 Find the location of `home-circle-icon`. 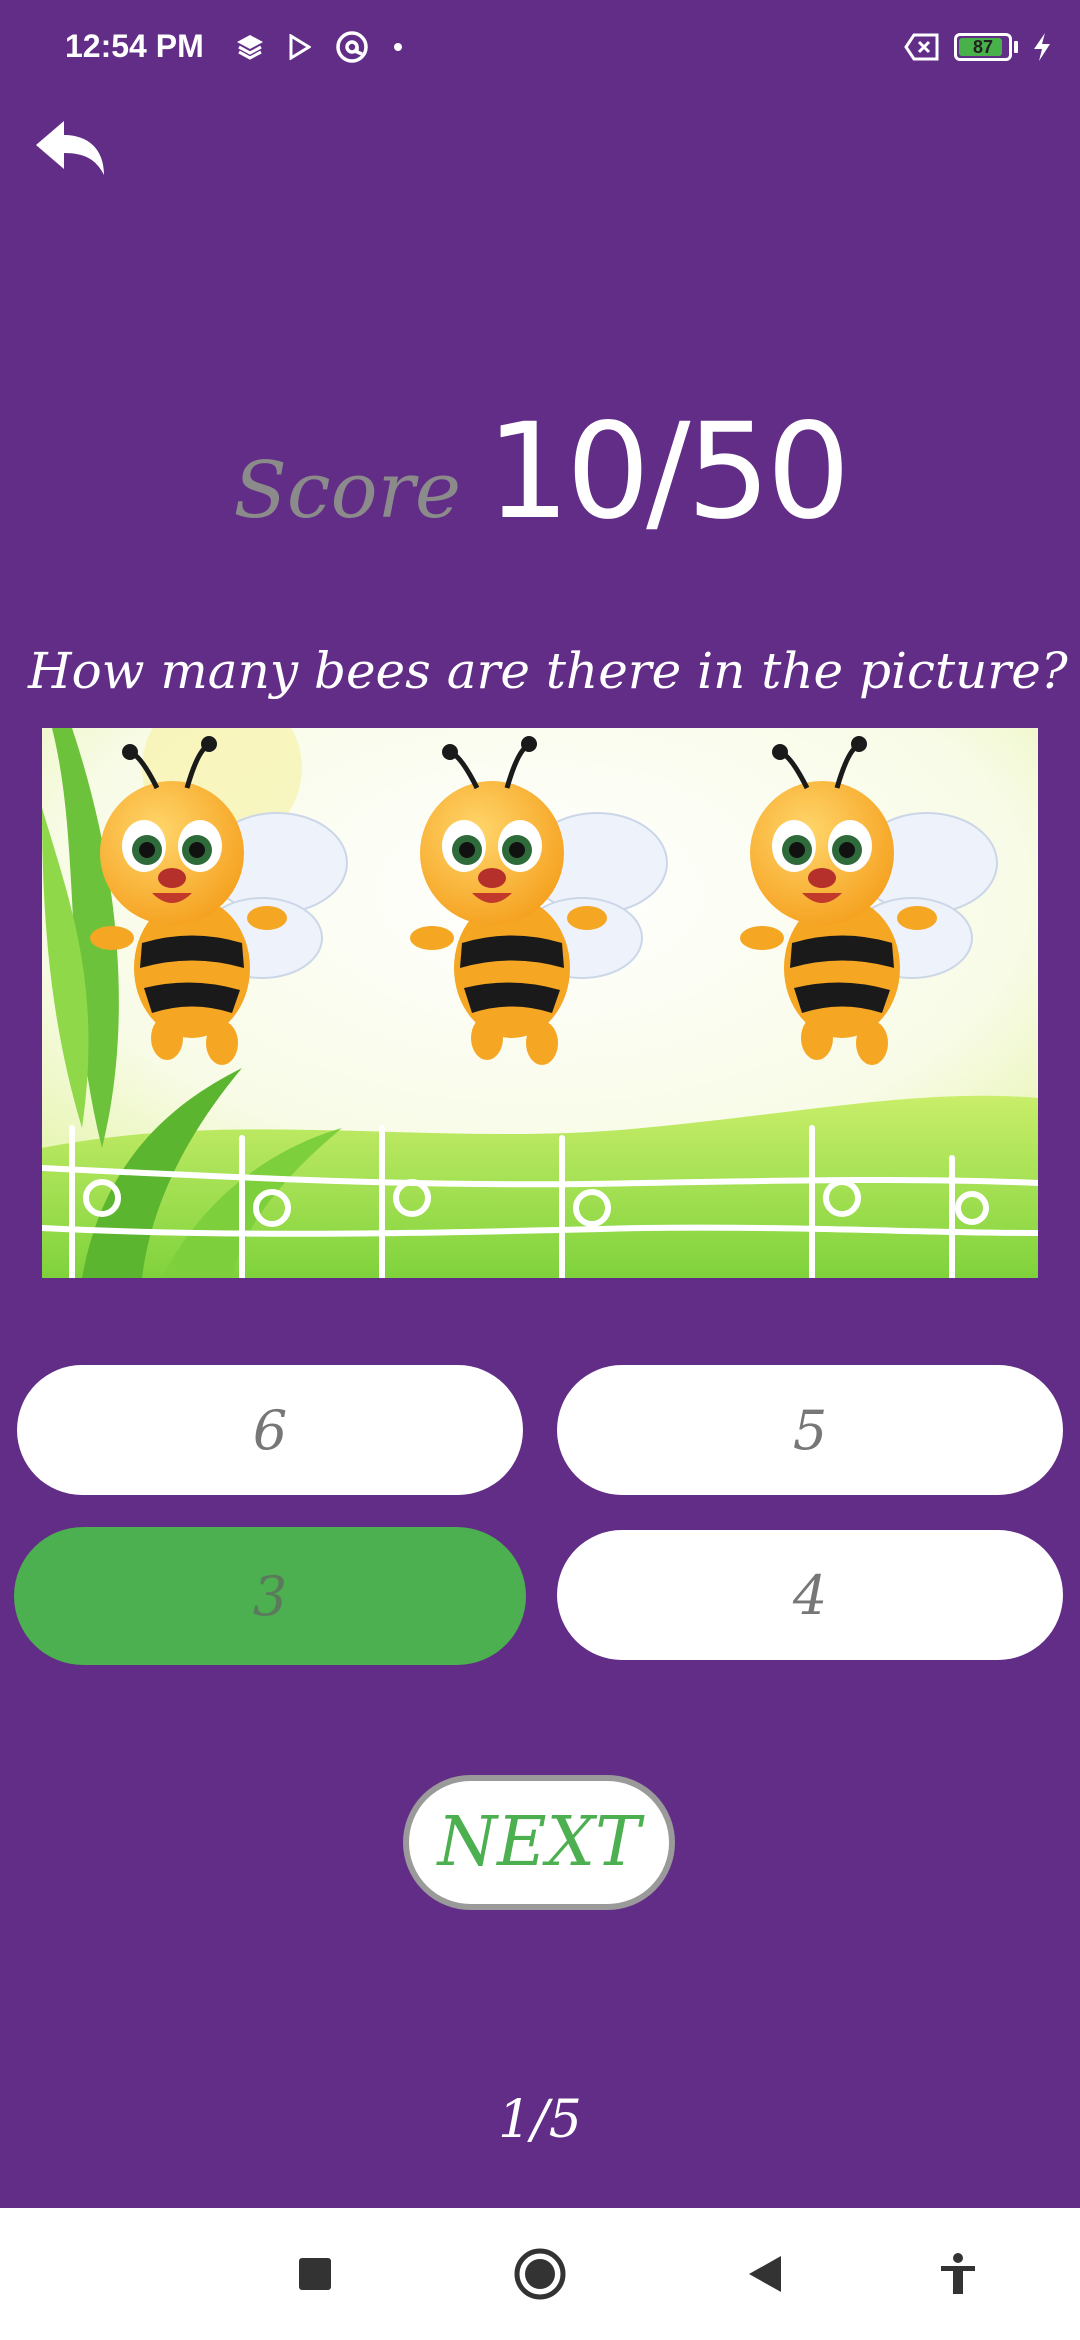

home-circle-icon is located at coordinates (540, 2274).